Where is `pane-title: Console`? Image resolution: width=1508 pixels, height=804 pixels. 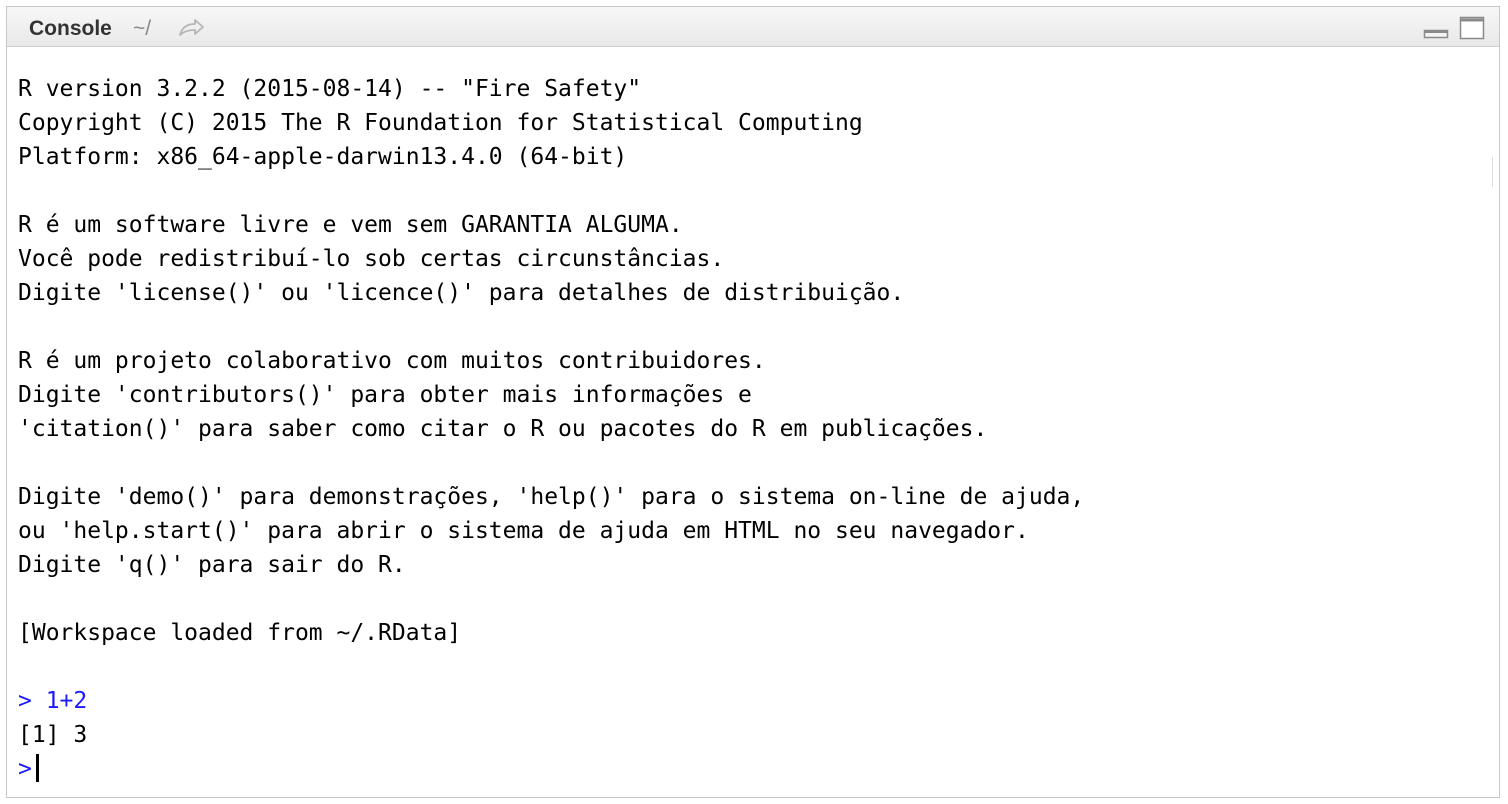
pane-title: Console is located at coordinates (70, 28).